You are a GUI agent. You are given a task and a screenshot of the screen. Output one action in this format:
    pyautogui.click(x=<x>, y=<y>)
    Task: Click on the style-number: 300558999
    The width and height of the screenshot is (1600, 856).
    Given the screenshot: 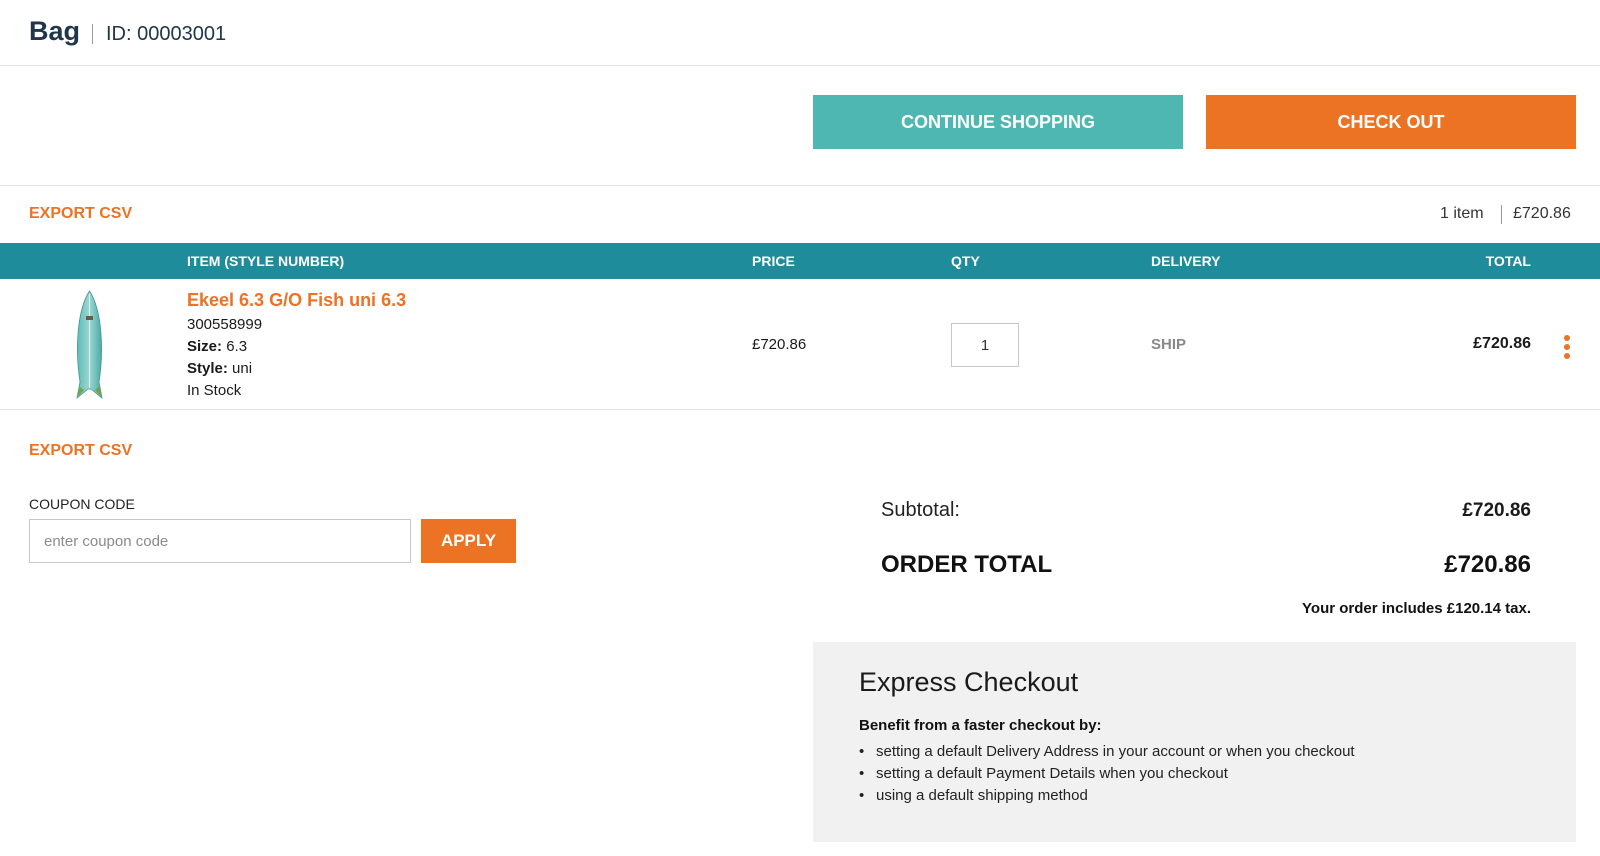 What is the action you would take?
    pyautogui.click(x=225, y=324)
    